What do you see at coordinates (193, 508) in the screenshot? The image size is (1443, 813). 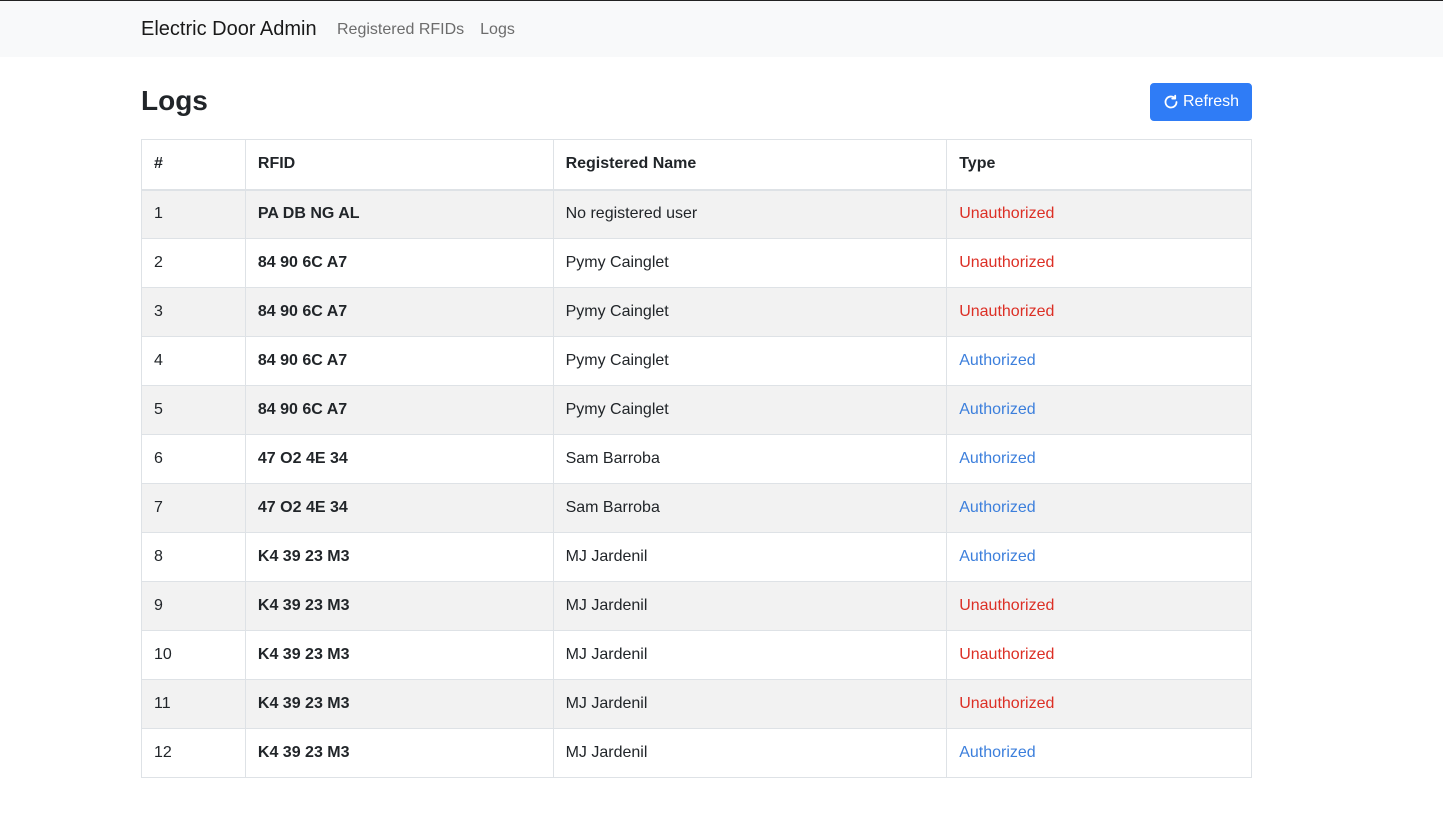 I see `cell-number: 7` at bounding box center [193, 508].